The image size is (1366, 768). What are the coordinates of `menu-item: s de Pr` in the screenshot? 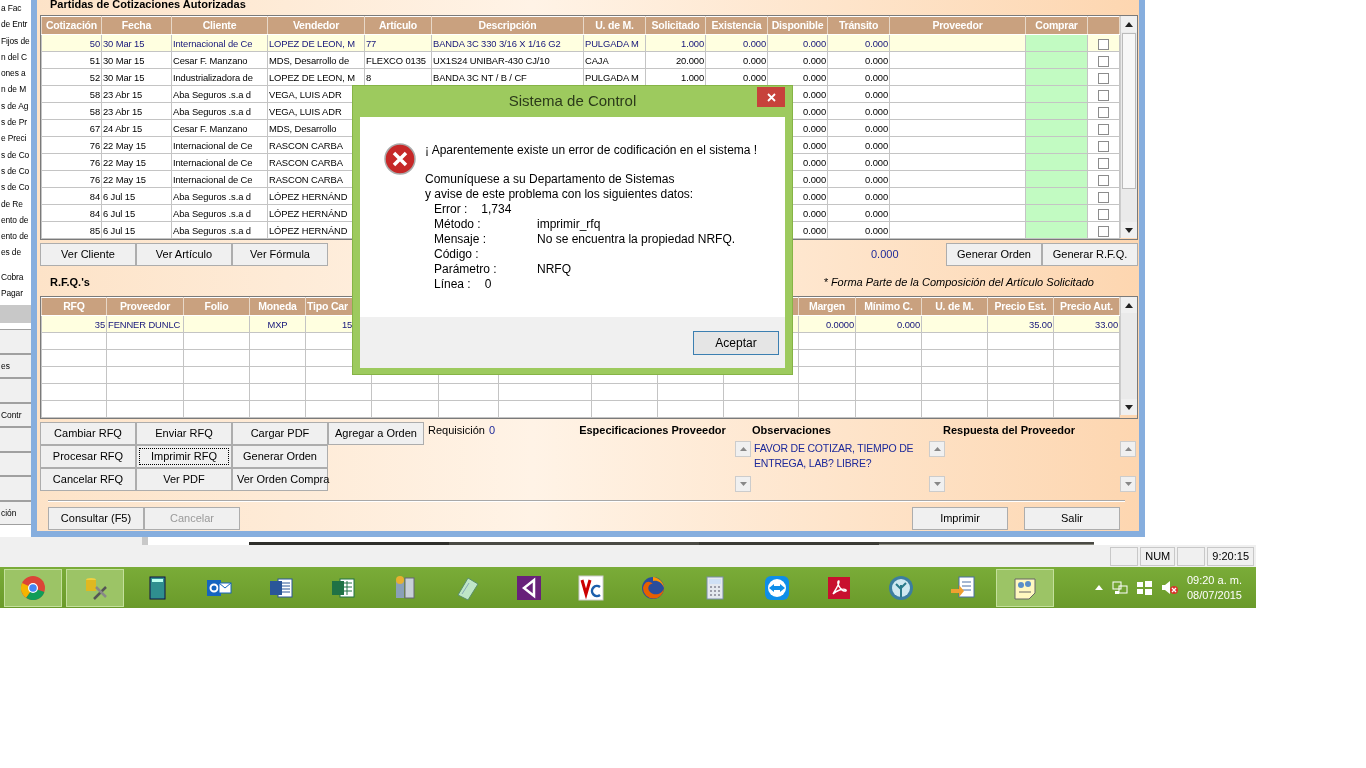 It's located at (16, 122).